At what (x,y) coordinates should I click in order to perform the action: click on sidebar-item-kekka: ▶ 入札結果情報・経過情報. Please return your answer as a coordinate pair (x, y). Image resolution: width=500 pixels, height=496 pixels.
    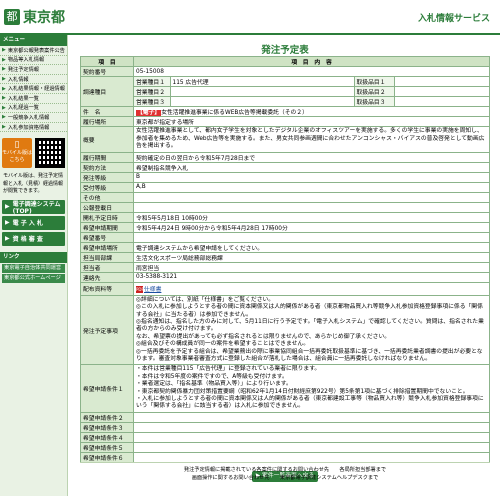
    Looking at the image, I should click on (33, 89).